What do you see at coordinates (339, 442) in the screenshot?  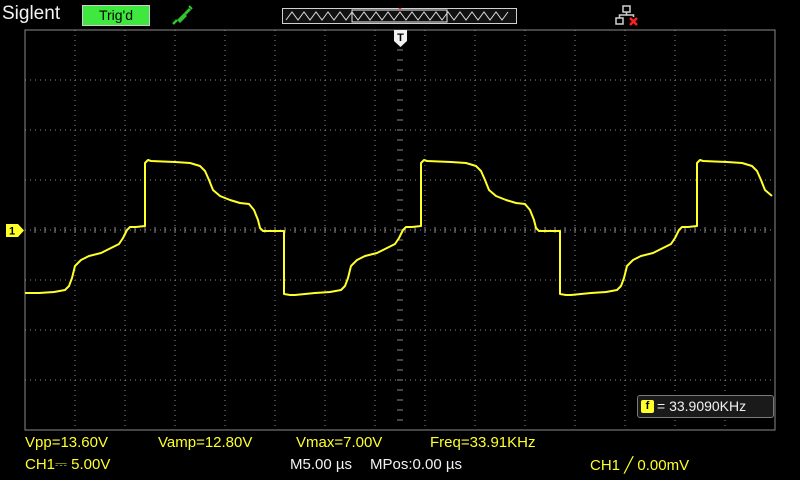 I see `measure-vmax: Vmax=7.00V` at bounding box center [339, 442].